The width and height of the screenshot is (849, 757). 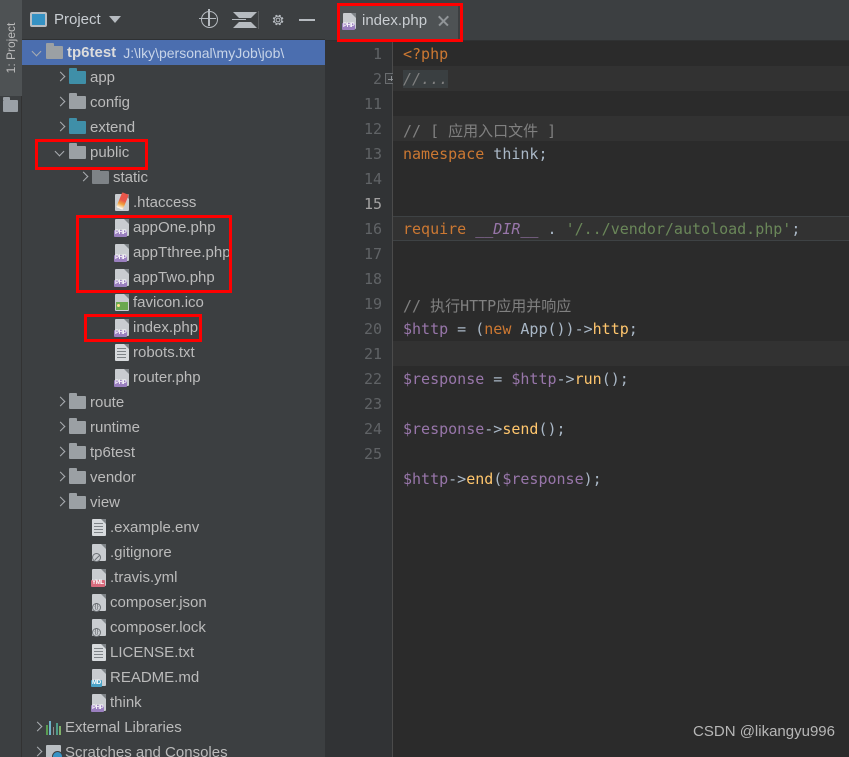 I want to click on collapse-all-icon, so click(x=239, y=20).